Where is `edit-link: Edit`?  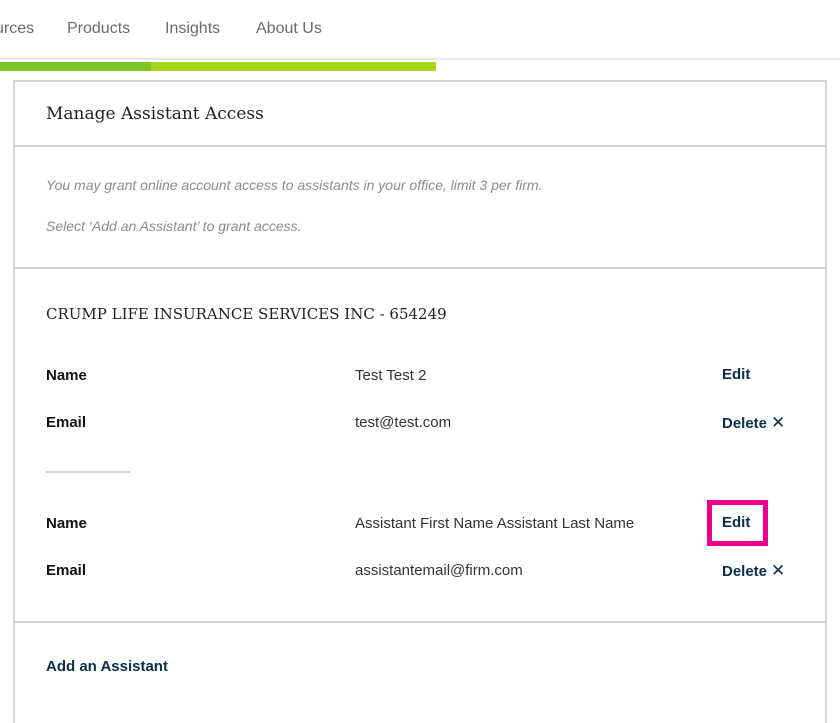
edit-link: Edit is located at coordinates (736, 374).